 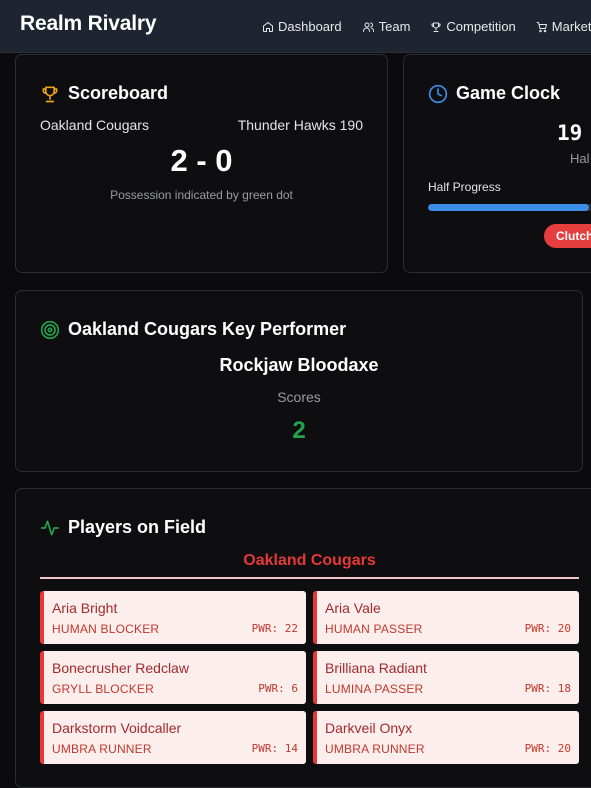 What do you see at coordinates (299, 430) in the screenshot?
I see `performer-stat-value: 2` at bounding box center [299, 430].